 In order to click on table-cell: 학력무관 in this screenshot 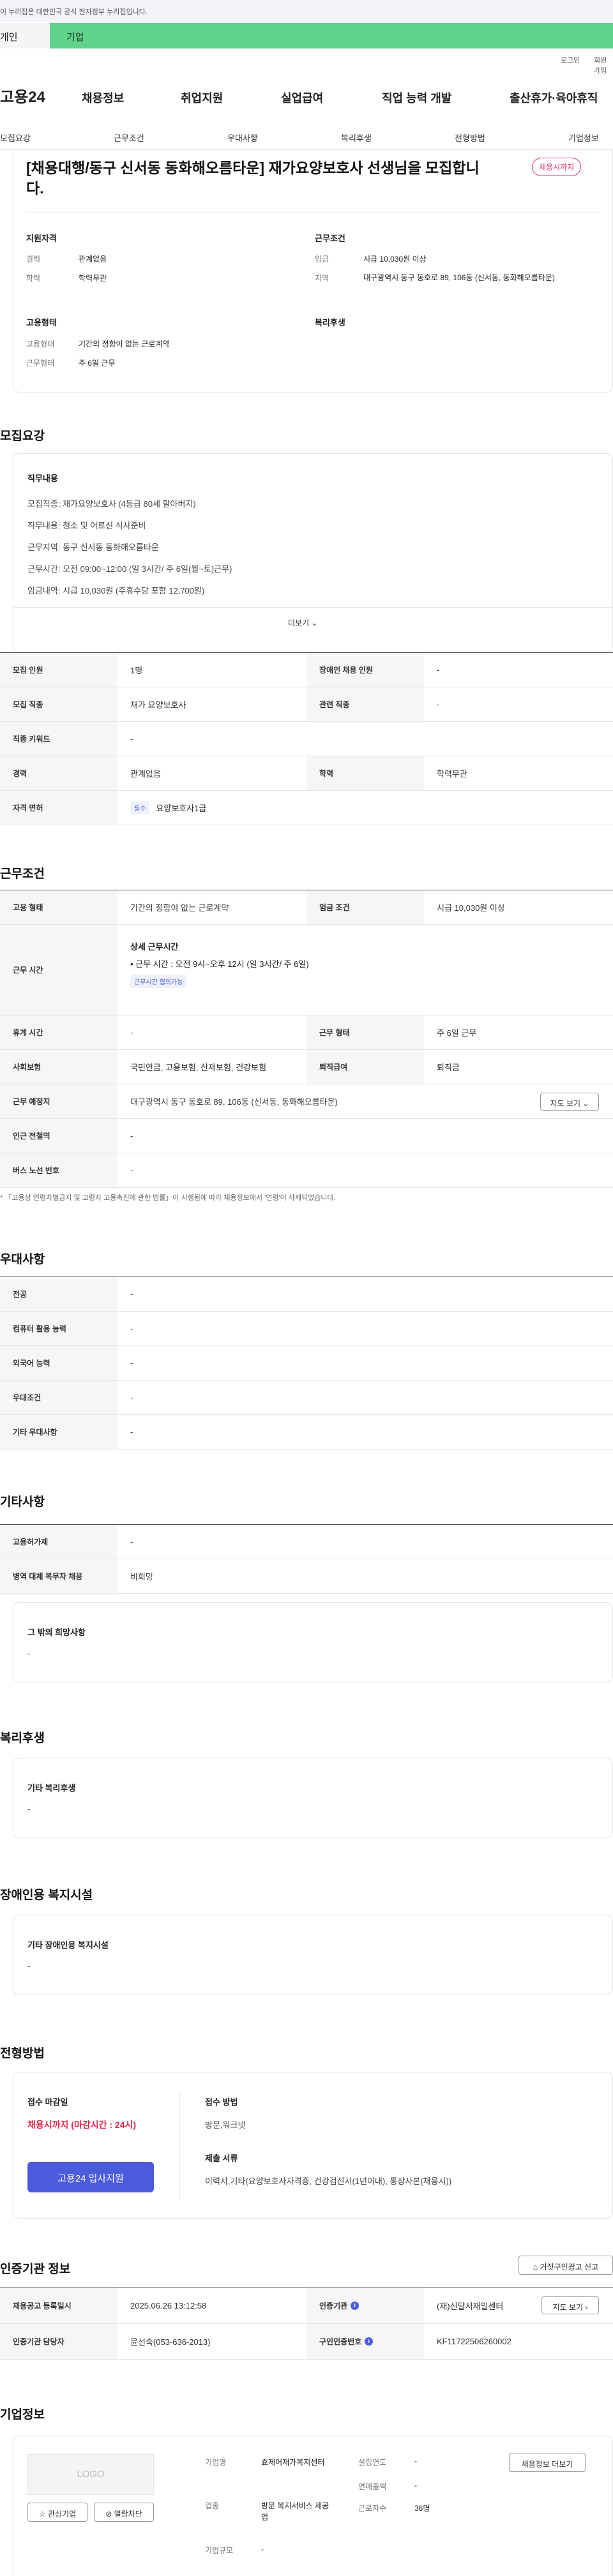, I will do `click(452, 774)`.